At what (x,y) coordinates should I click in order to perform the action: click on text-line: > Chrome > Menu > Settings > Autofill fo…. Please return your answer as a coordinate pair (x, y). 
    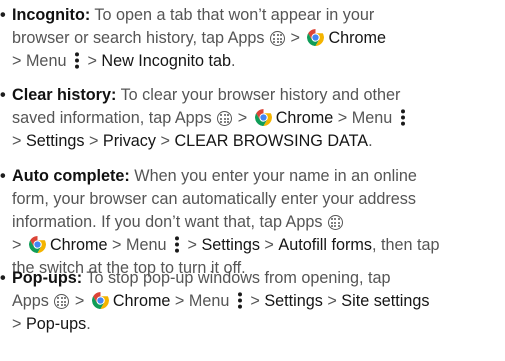
    Looking at the image, I should click on (225, 245).